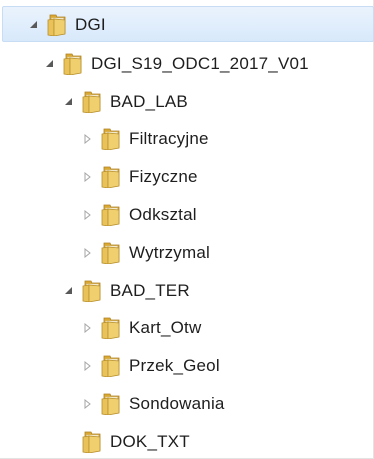 The image size is (374, 459). I want to click on tree-node-odksztal: Odksztal, so click(186, 215).